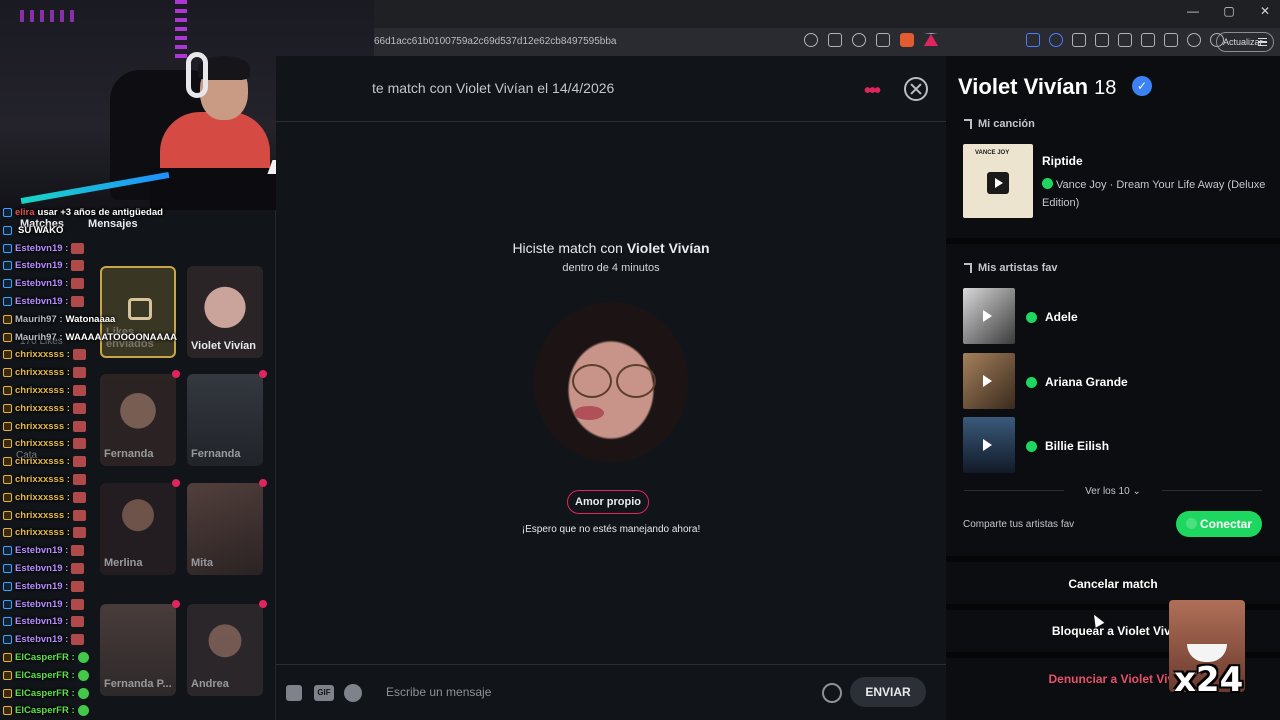 This screenshot has width=1280, height=720. Describe the element at coordinates (872, 91) in the screenshot. I see `more-options-icon: •••` at that location.